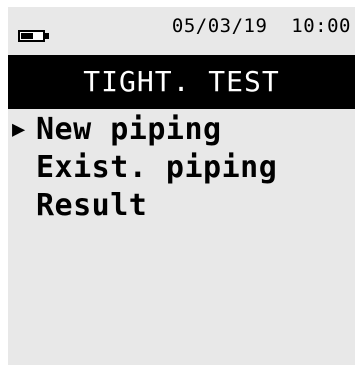 The width and height of the screenshot is (355, 365). I want to click on menu-item-result: Result, so click(181, 206).